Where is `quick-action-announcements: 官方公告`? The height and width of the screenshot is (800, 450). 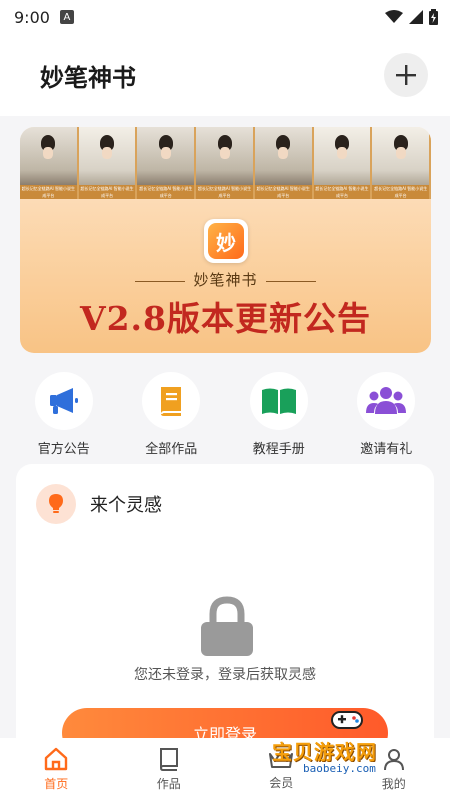
quick-action-announcements: 官方公告 is located at coordinates (64, 418).